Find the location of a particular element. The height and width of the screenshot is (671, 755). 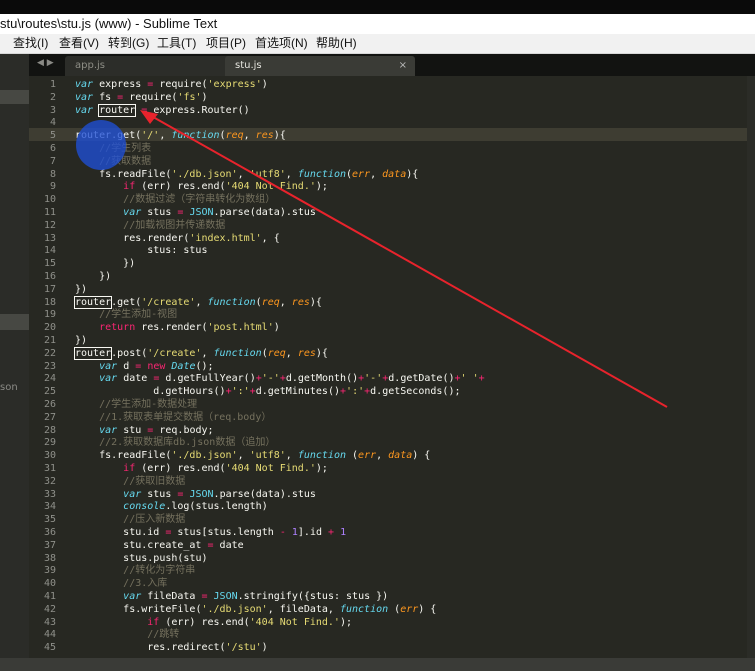

file-sidebar: son is located at coordinates (14, 356).